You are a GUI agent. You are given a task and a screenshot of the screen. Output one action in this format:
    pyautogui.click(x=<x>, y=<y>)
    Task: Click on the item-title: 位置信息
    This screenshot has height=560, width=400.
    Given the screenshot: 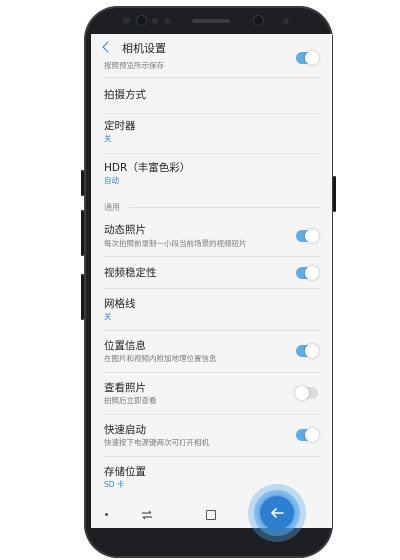 What is the action you would take?
    pyautogui.click(x=125, y=346)
    